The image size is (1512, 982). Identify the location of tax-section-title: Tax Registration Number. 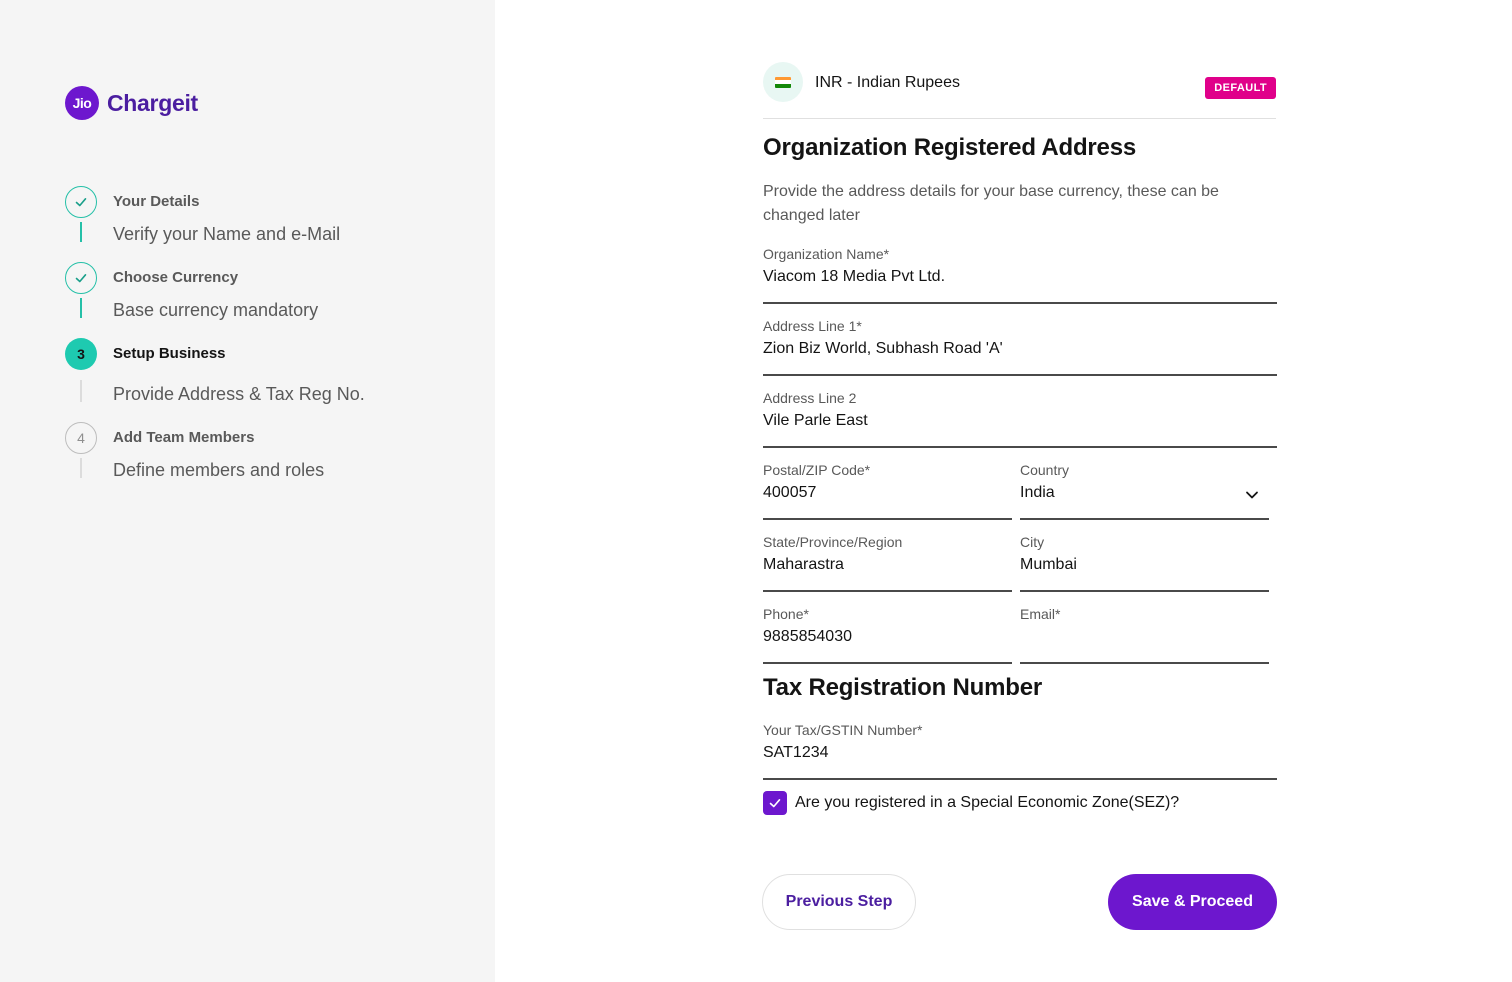
(903, 687).